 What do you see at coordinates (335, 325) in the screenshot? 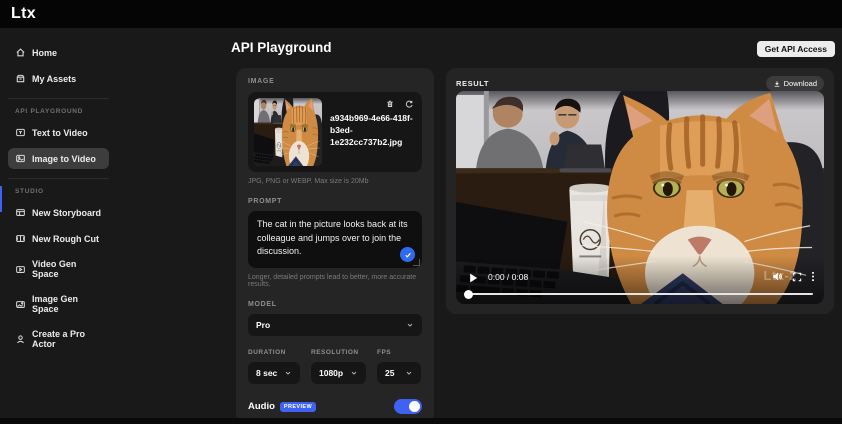
I see `model-select: Pro` at bounding box center [335, 325].